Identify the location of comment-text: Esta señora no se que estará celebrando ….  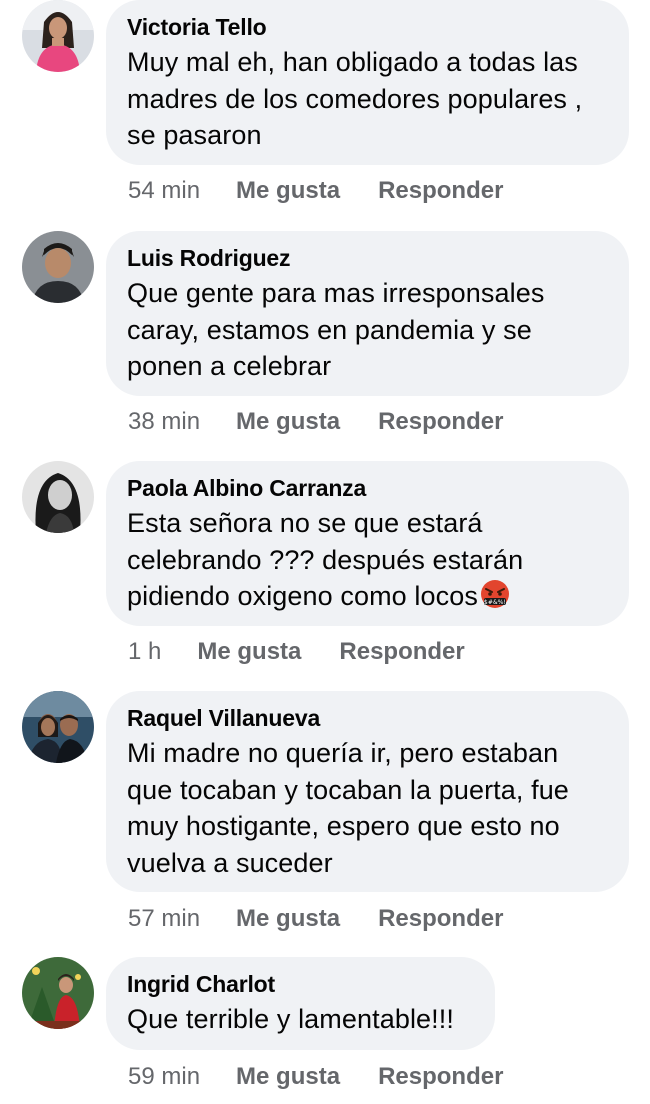
(368, 560).